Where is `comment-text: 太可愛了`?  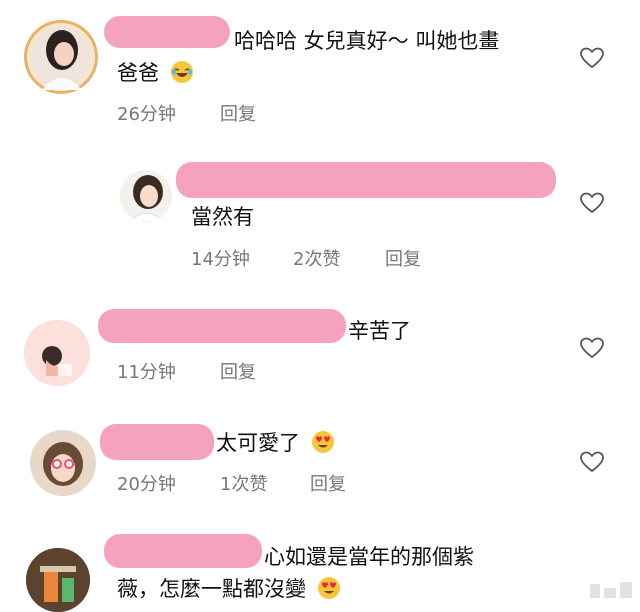 comment-text: 太可愛了 is located at coordinates (275, 443).